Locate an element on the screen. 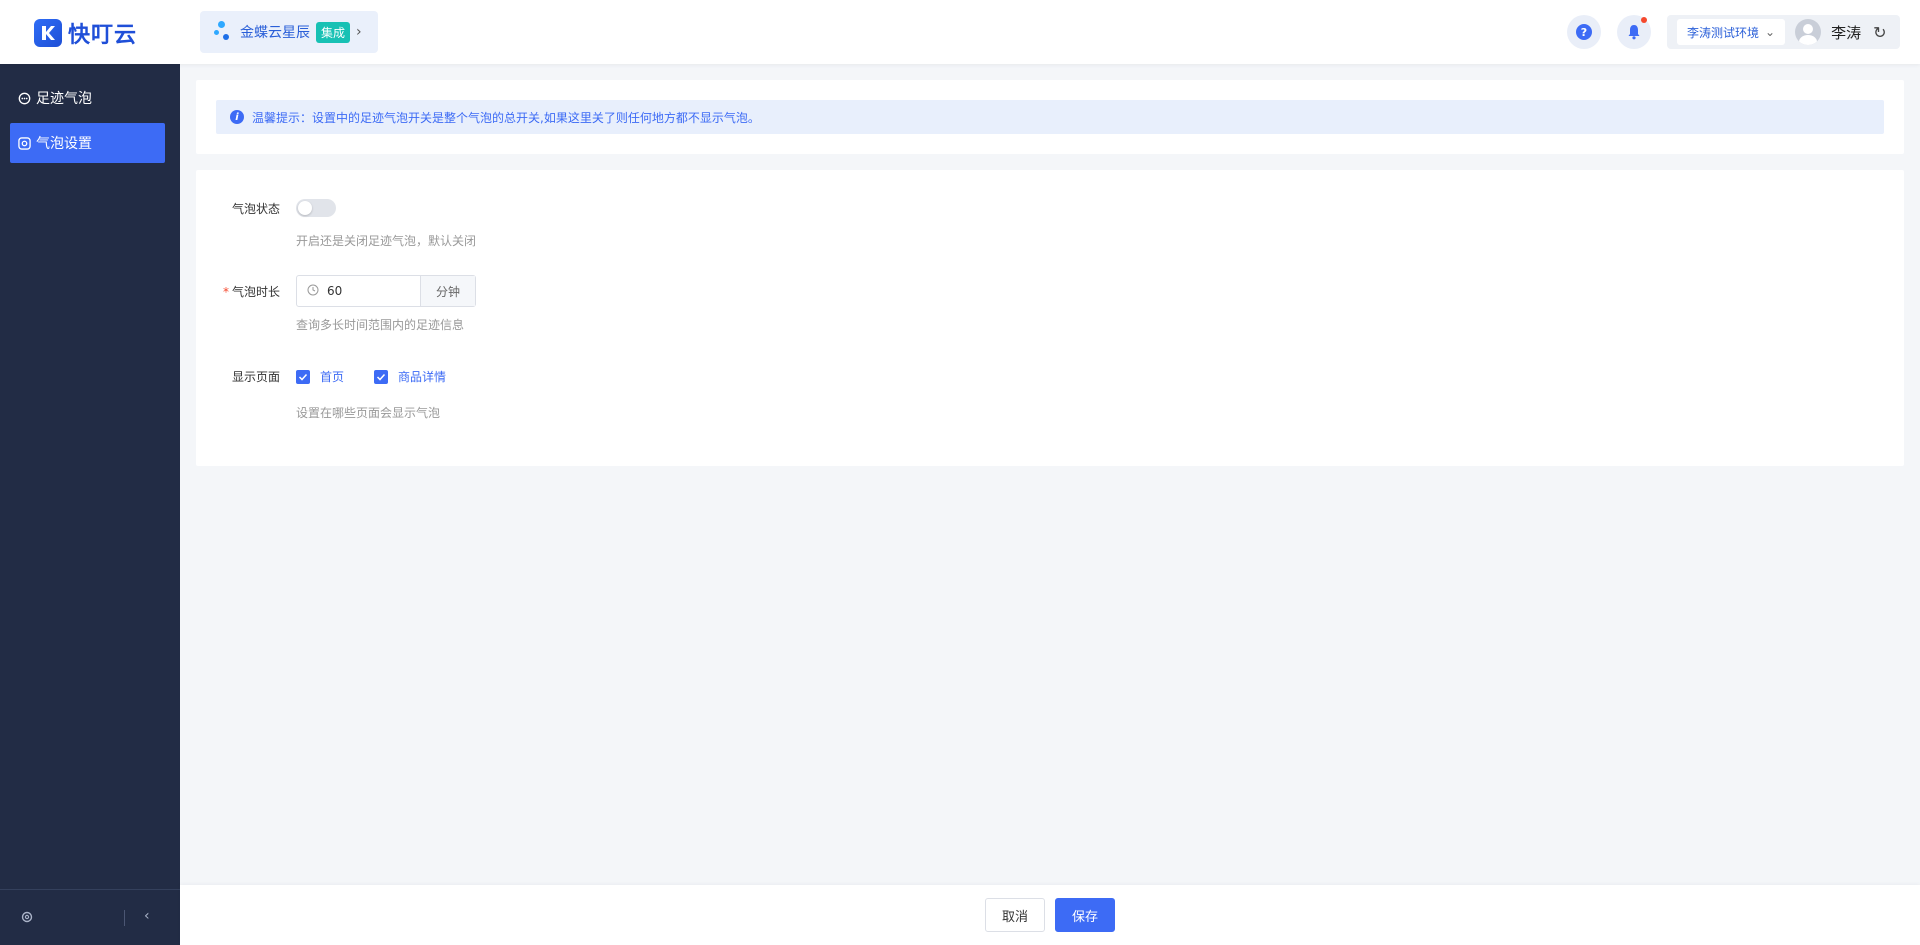 The image size is (1920, 945). app-badge: 集成 is located at coordinates (333, 32).